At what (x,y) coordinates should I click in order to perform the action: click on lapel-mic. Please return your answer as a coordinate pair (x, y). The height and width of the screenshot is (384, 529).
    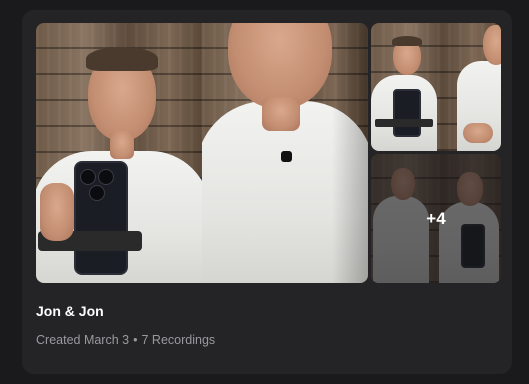
    Looking at the image, I should click on (286, 156).